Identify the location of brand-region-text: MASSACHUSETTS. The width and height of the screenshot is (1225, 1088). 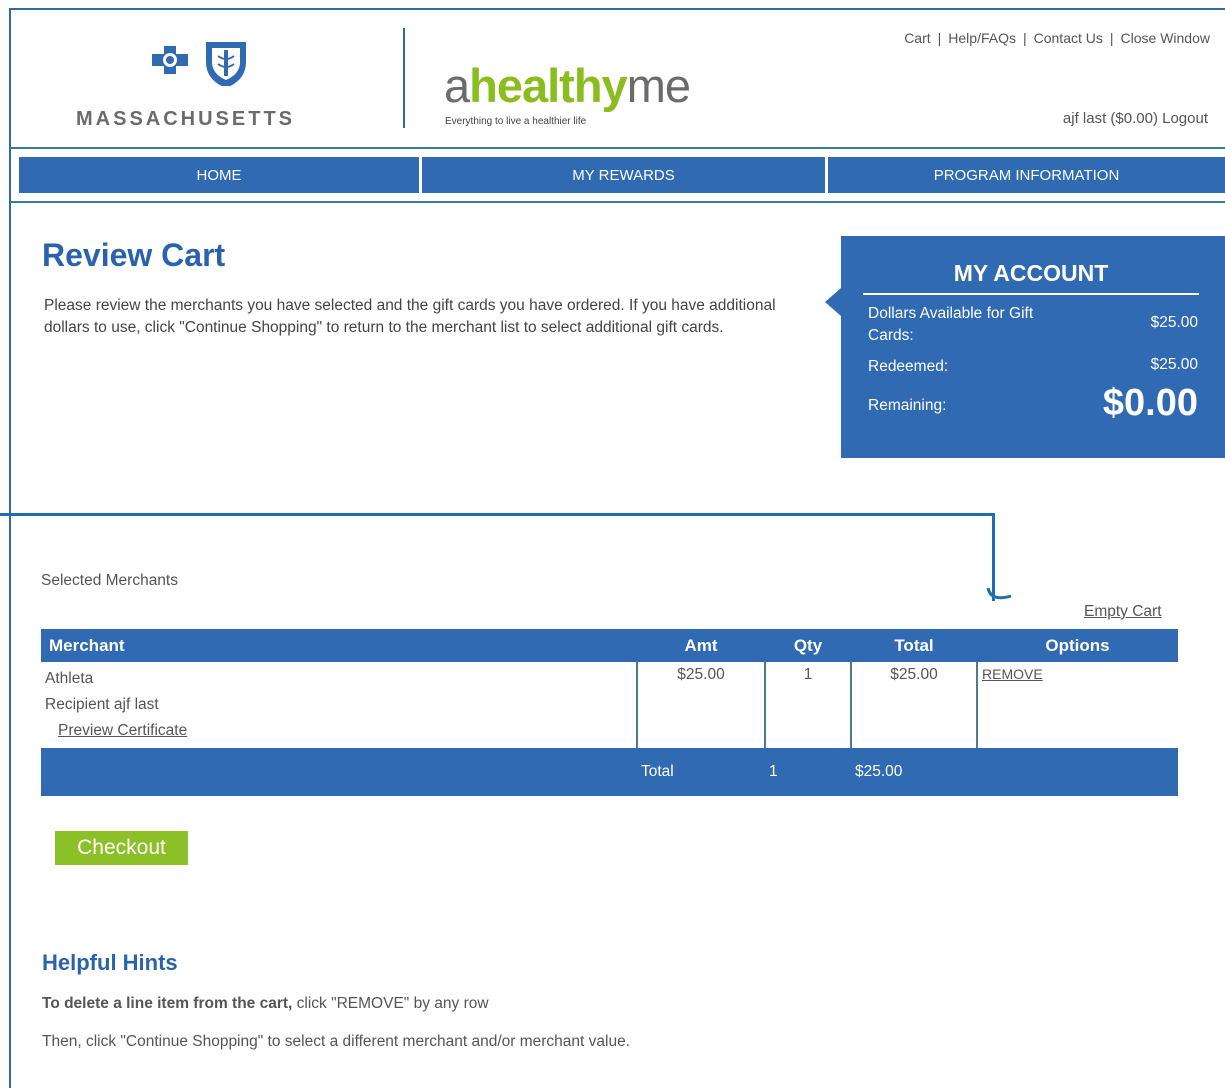
(186, 119).